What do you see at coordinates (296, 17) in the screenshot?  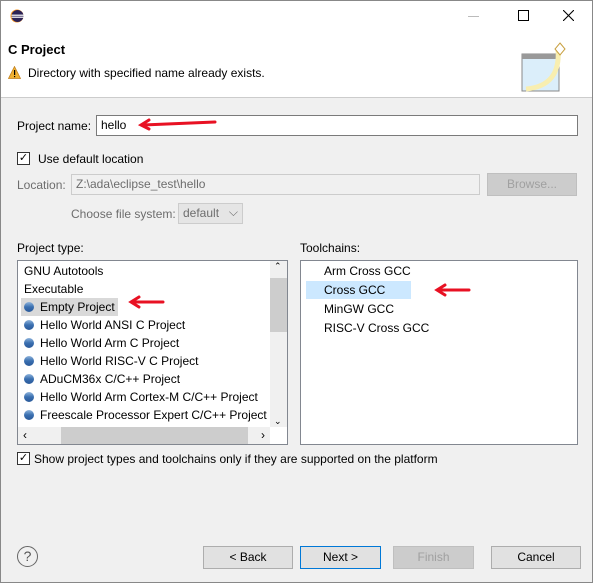 I see `title-bar` at bounding box center [296, 17].